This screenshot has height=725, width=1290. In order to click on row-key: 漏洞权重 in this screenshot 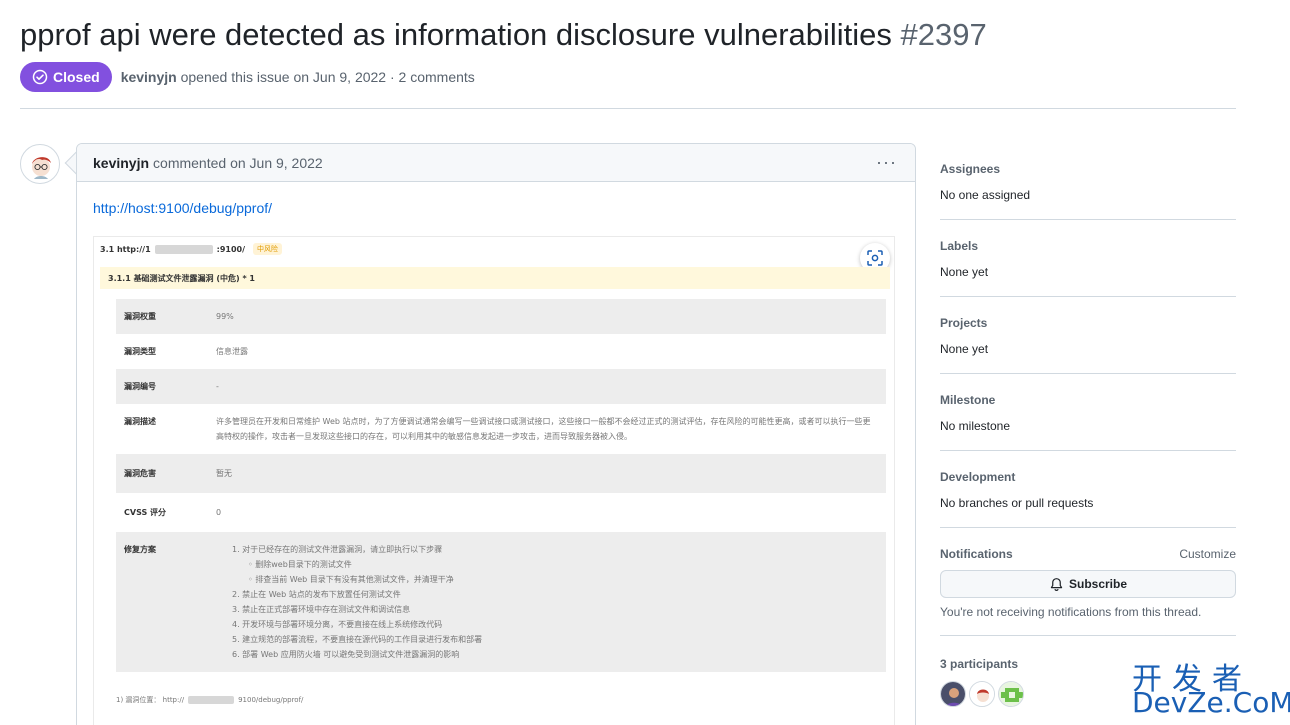, I will do `click(140, 316)`.